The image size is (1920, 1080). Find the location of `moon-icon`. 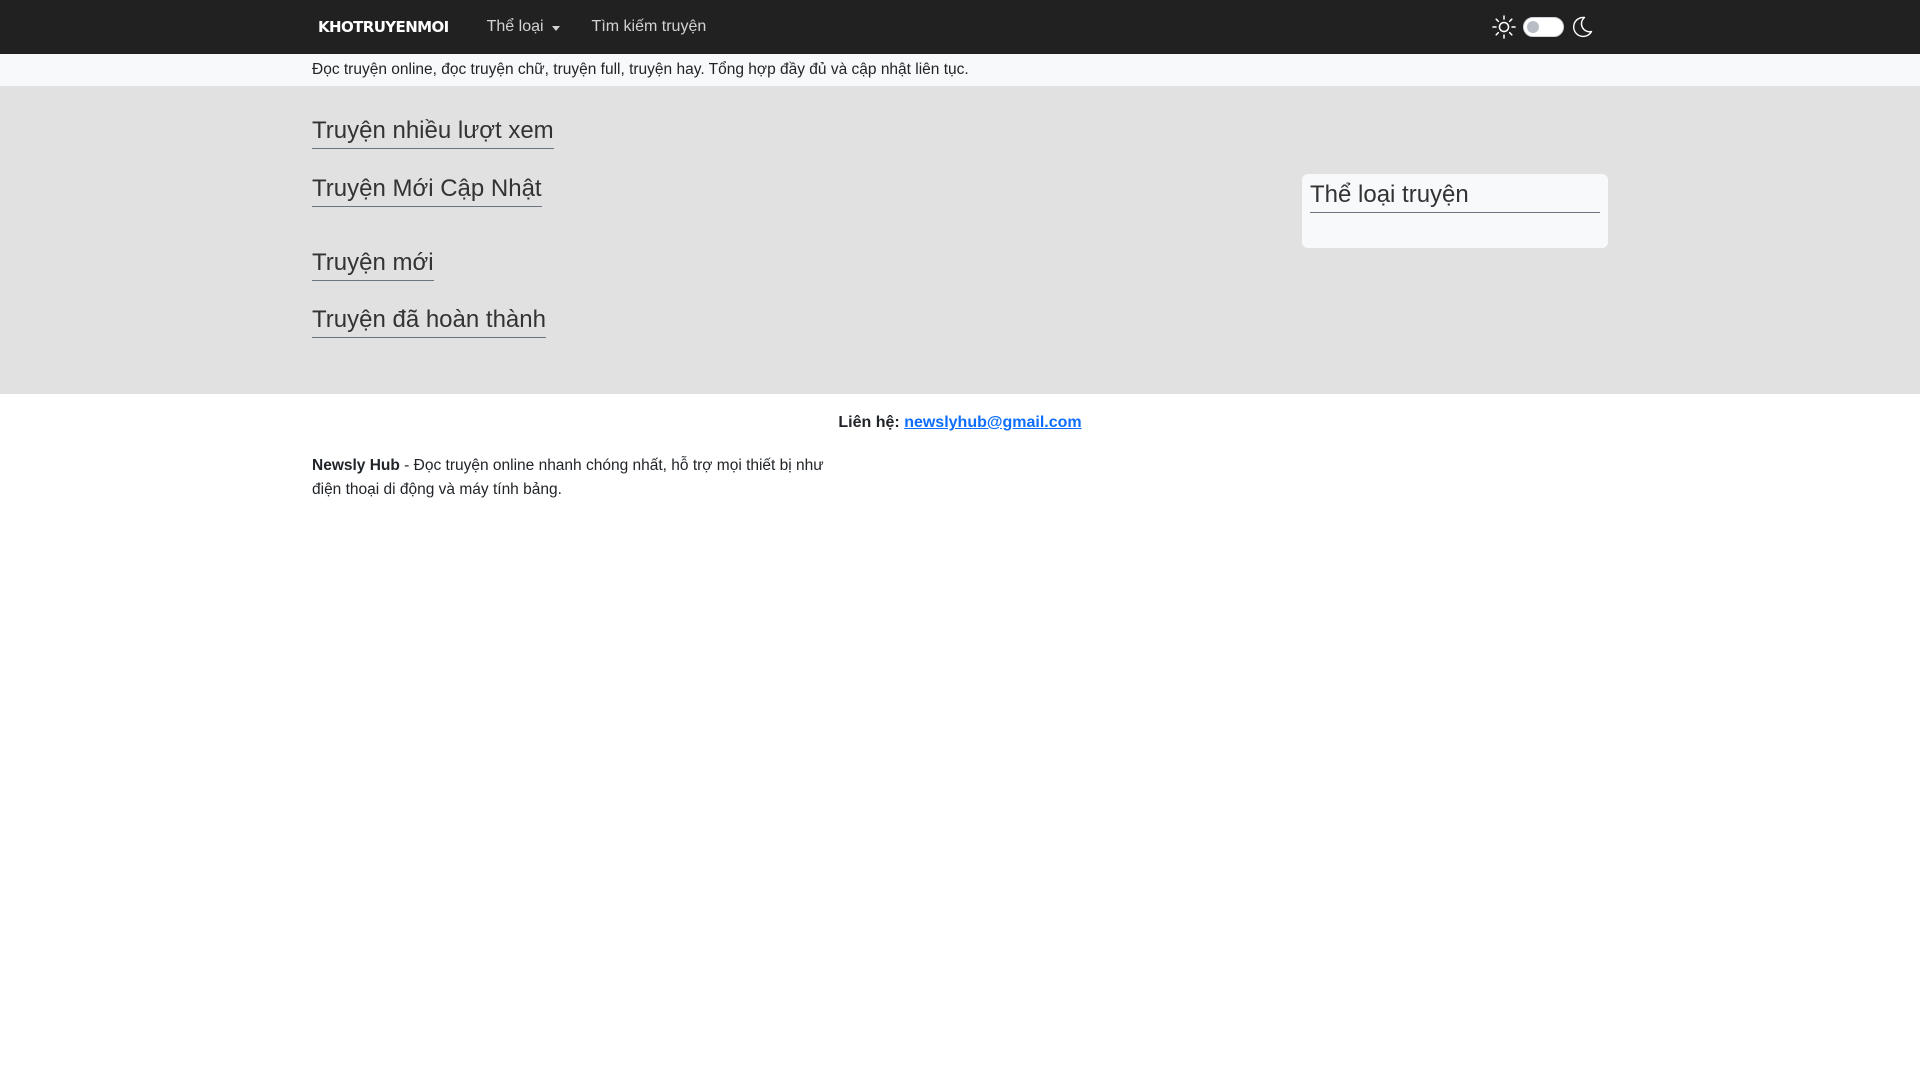

moon-icon is located at coordinates (1582, 27).